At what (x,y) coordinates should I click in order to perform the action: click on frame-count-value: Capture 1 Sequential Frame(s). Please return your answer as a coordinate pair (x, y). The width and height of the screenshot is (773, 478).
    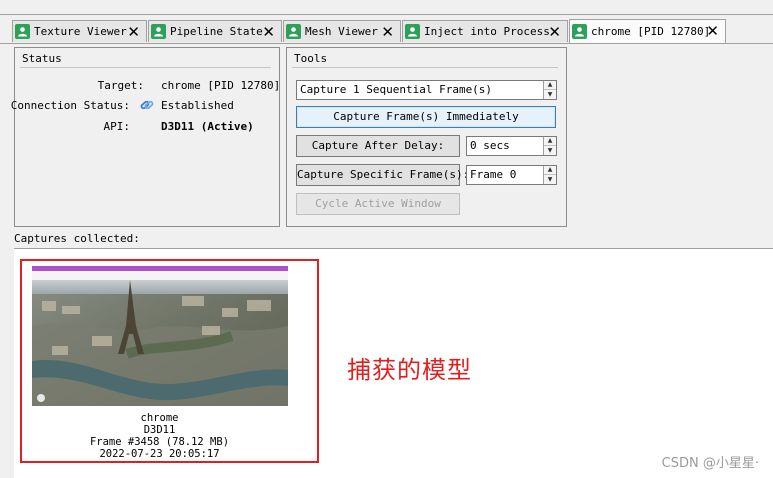
    Looking at the image, I should click on (396, 89).